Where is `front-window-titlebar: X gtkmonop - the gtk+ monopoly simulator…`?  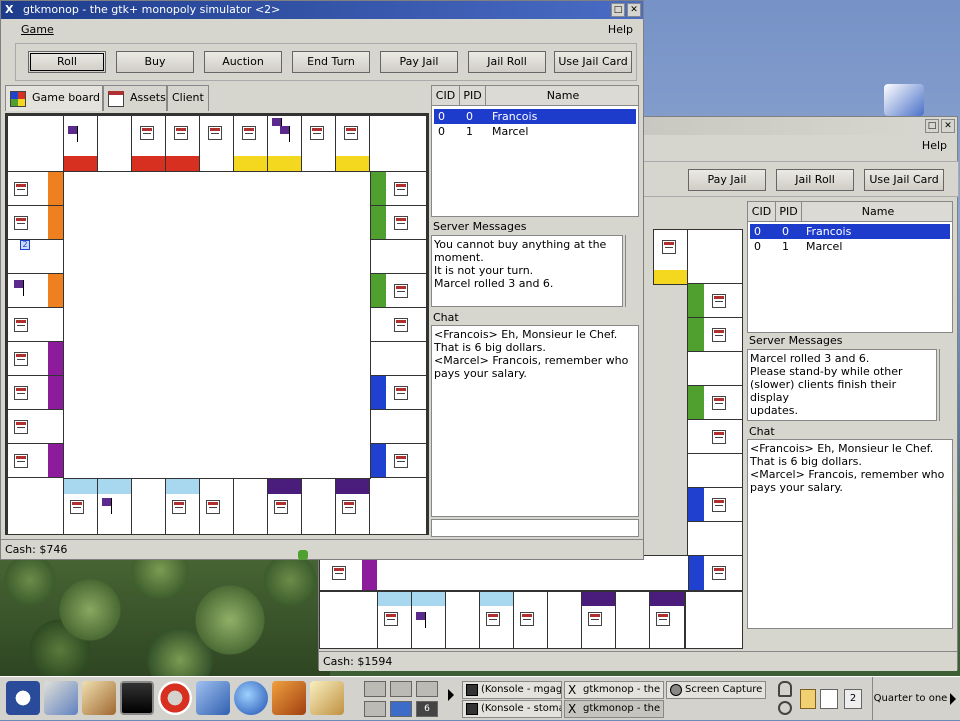
front-window-titlebar: X gtkmonop - the gtk+ monopoly simulator… is located at coordinates (322, 10).